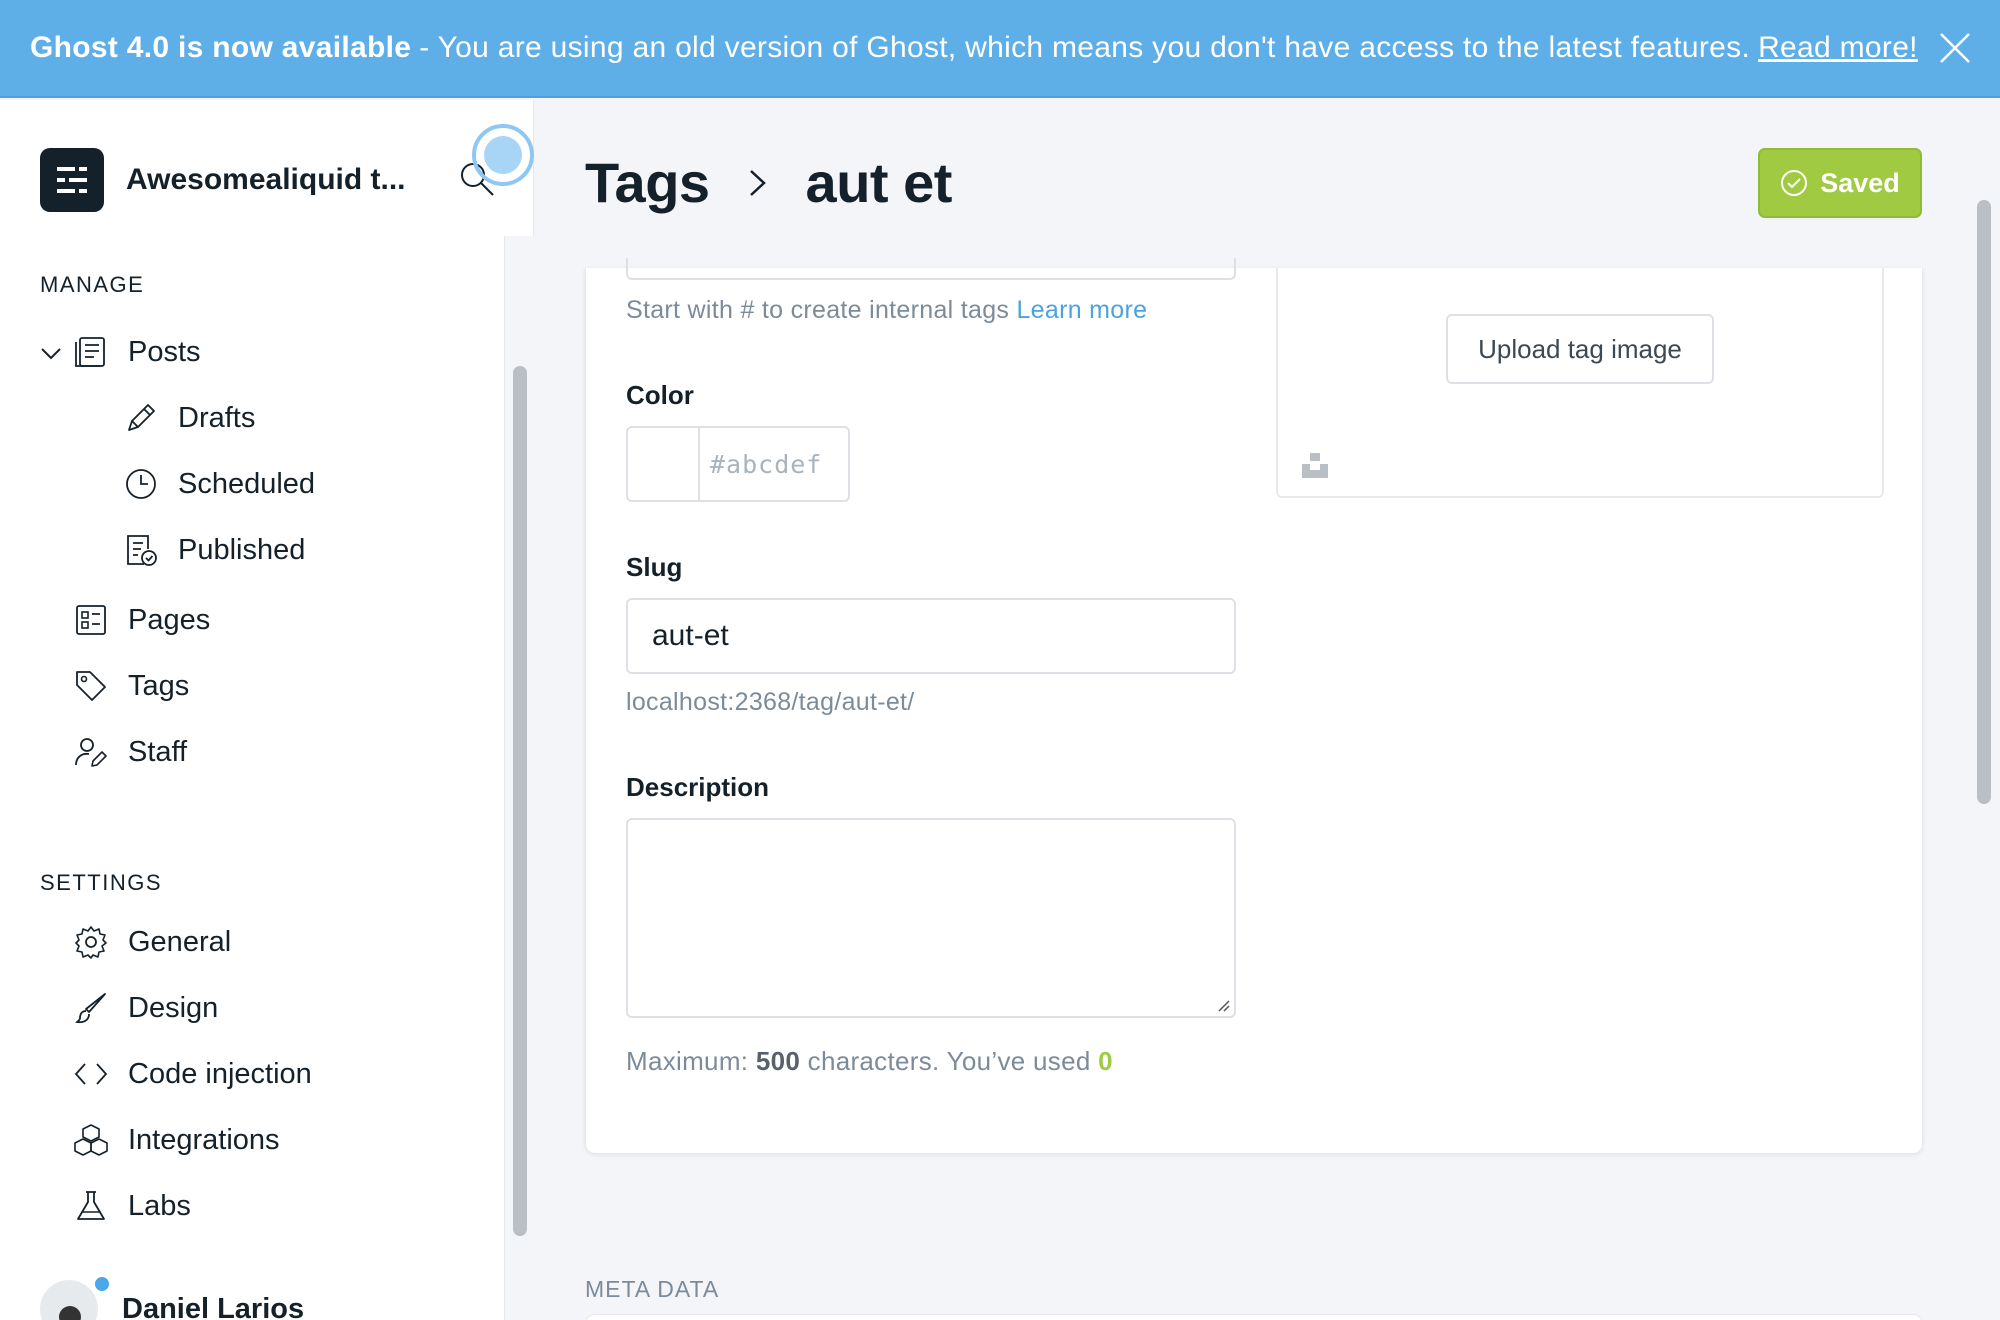 The image size is (2000, 1320). I want to click on counter-max: 500, so click(778, 1061).